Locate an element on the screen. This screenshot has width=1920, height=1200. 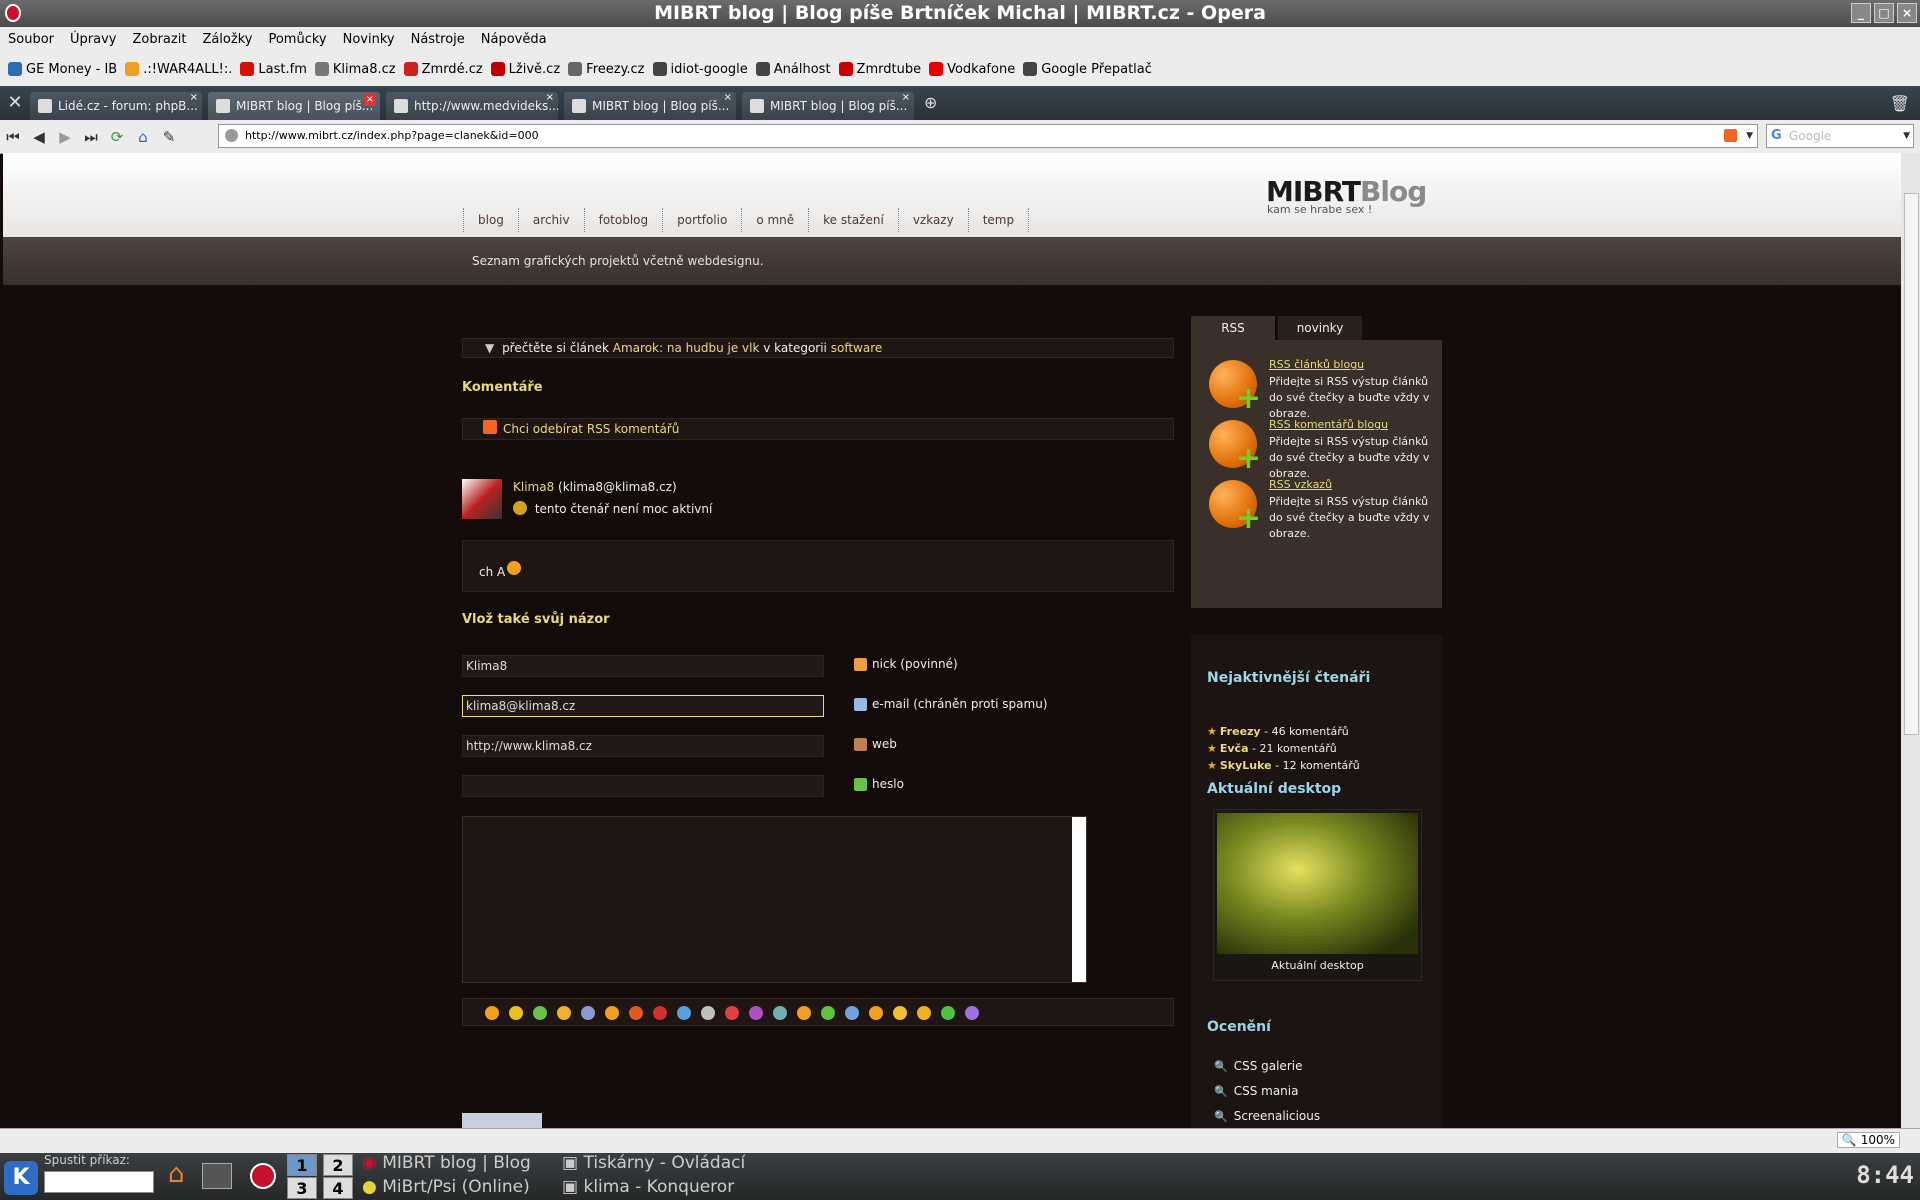
task-psi: ● MiBrt/Psi (Online) is located at coordinates (457, 1187).